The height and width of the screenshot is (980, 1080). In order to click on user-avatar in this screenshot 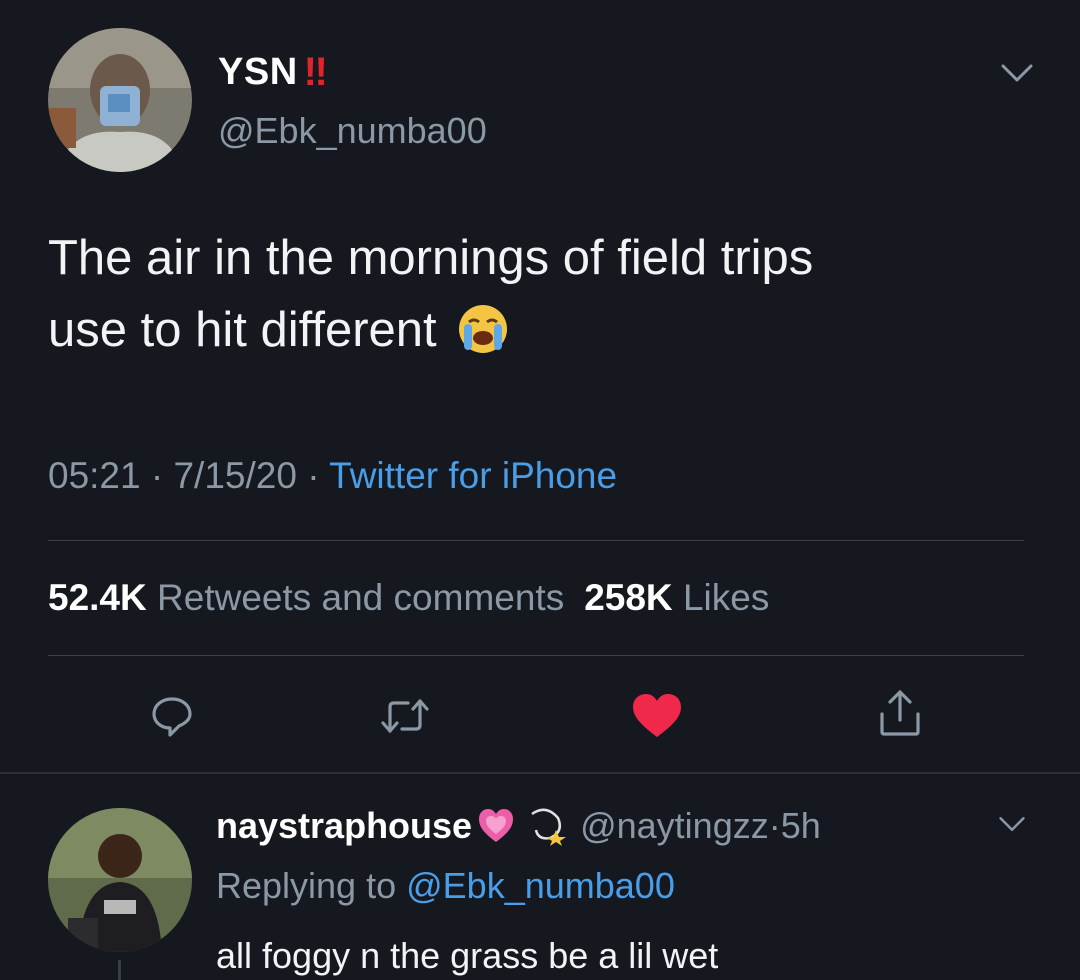, I will do `click(120, 100)`.